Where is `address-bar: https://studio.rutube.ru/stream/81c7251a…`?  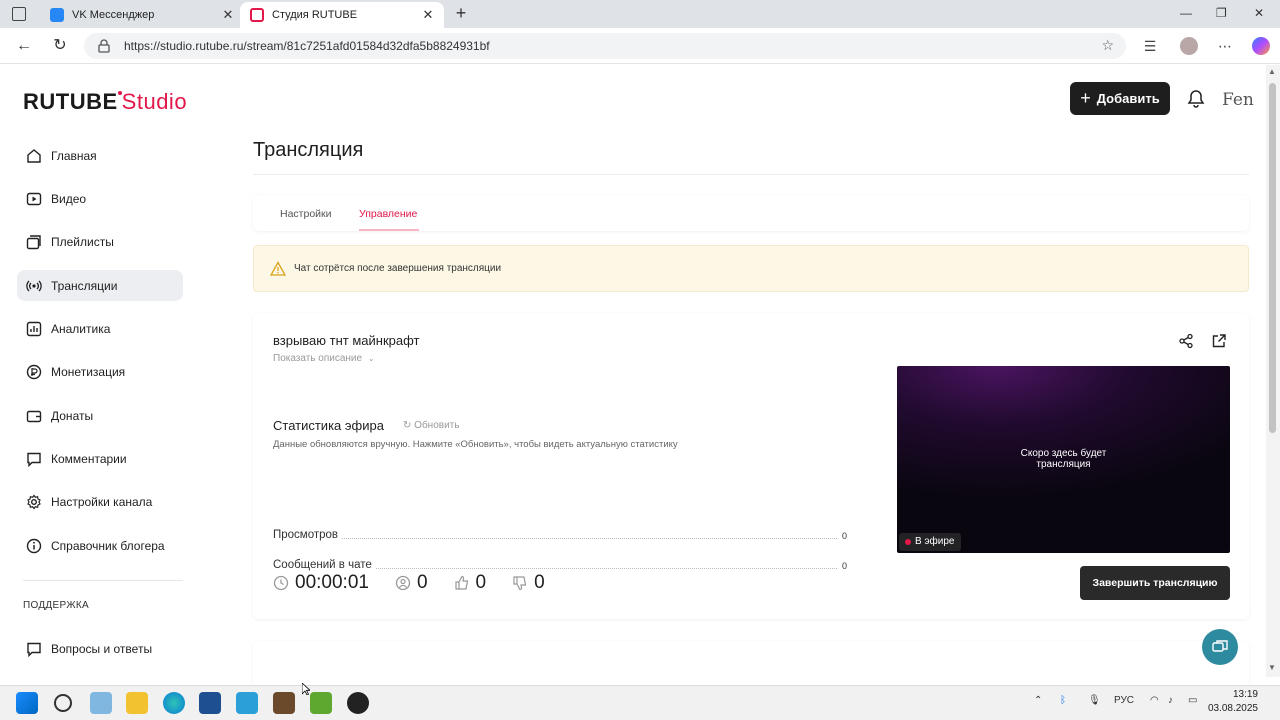
address-bar: https://studio.rutube.ru/stream/81c7251a… is located at coordinates (605, 46).